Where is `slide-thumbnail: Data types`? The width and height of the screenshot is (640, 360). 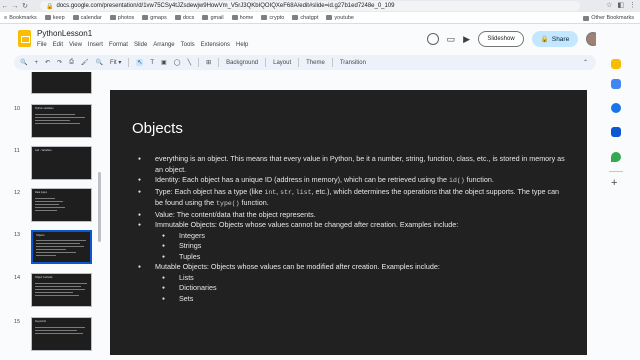
slide-thumbnail: Data types is located at coordinates (61, 205).